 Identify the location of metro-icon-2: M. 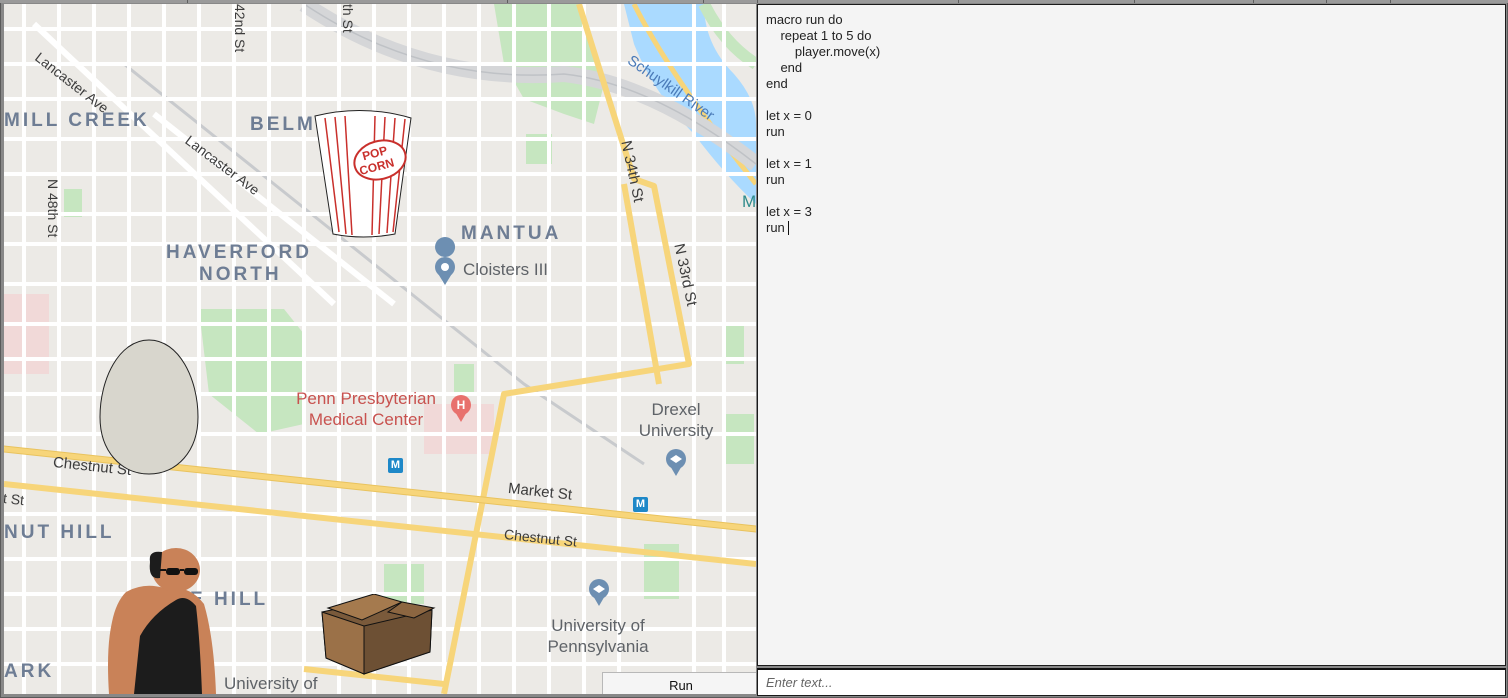
(640, 504).